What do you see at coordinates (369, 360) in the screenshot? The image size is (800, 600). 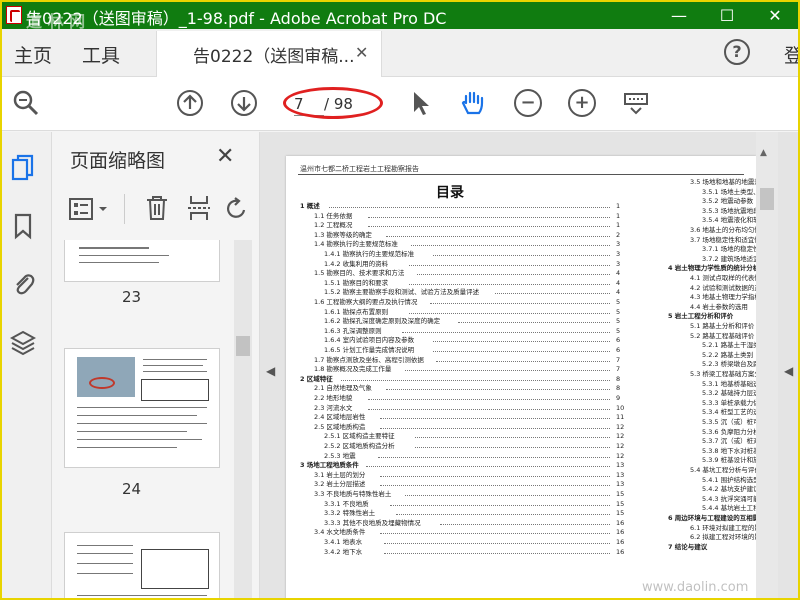 I see `toc-entry: 1.7 勘察点测放及坐标、高程引测依据` at bounding box center [369, 360].